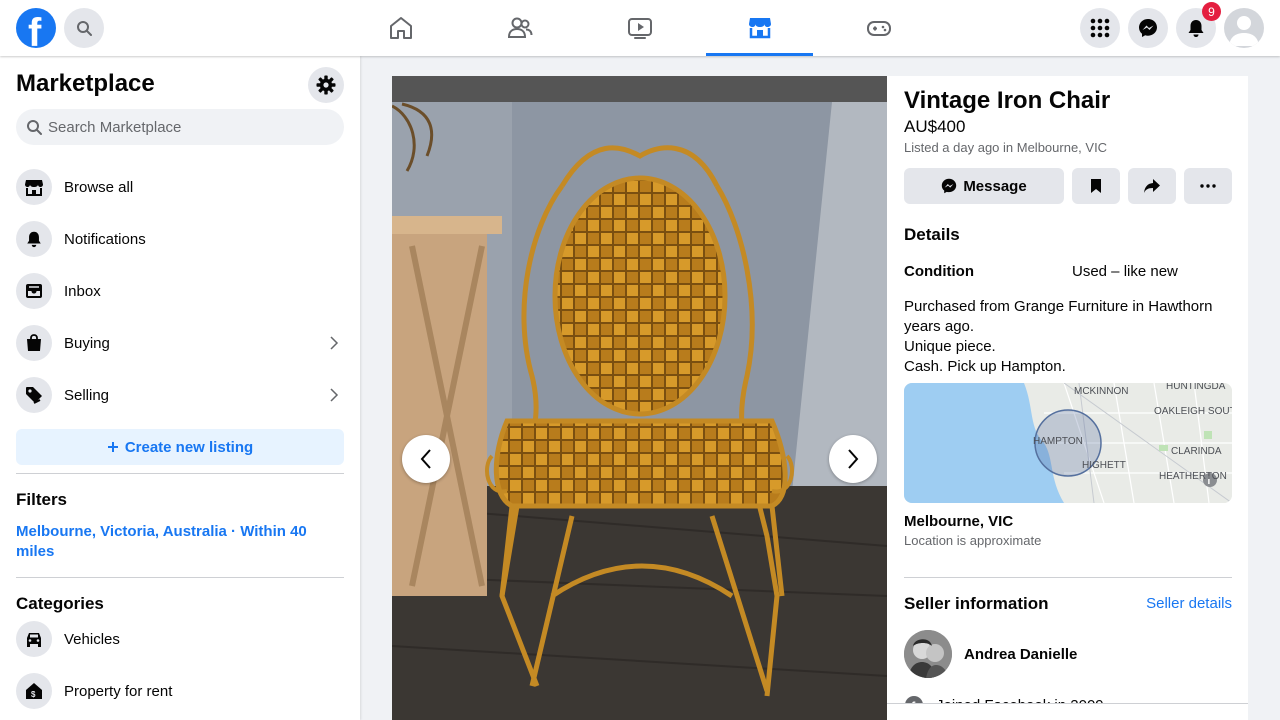 The width and height of the screenshot is (1280, 720). I want to click on location-note: Location is approximate, so click(973, 540).